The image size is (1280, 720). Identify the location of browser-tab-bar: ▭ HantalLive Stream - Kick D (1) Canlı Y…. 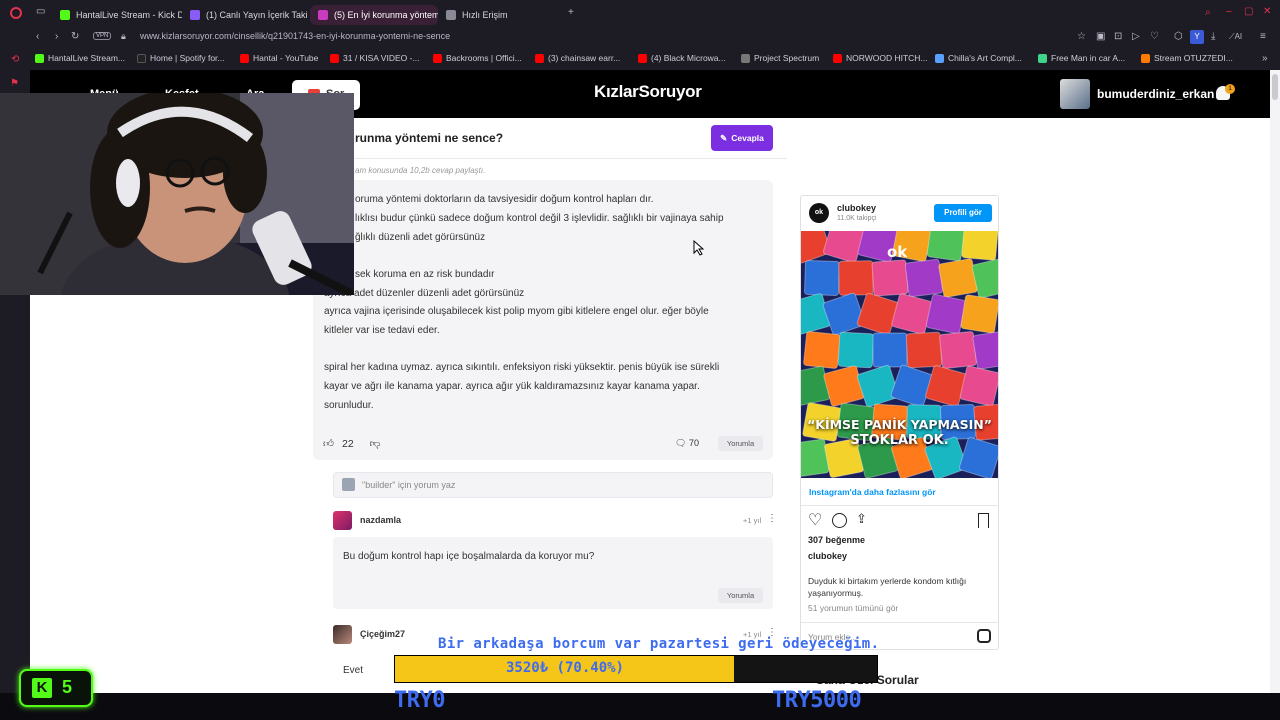
(640, 14).